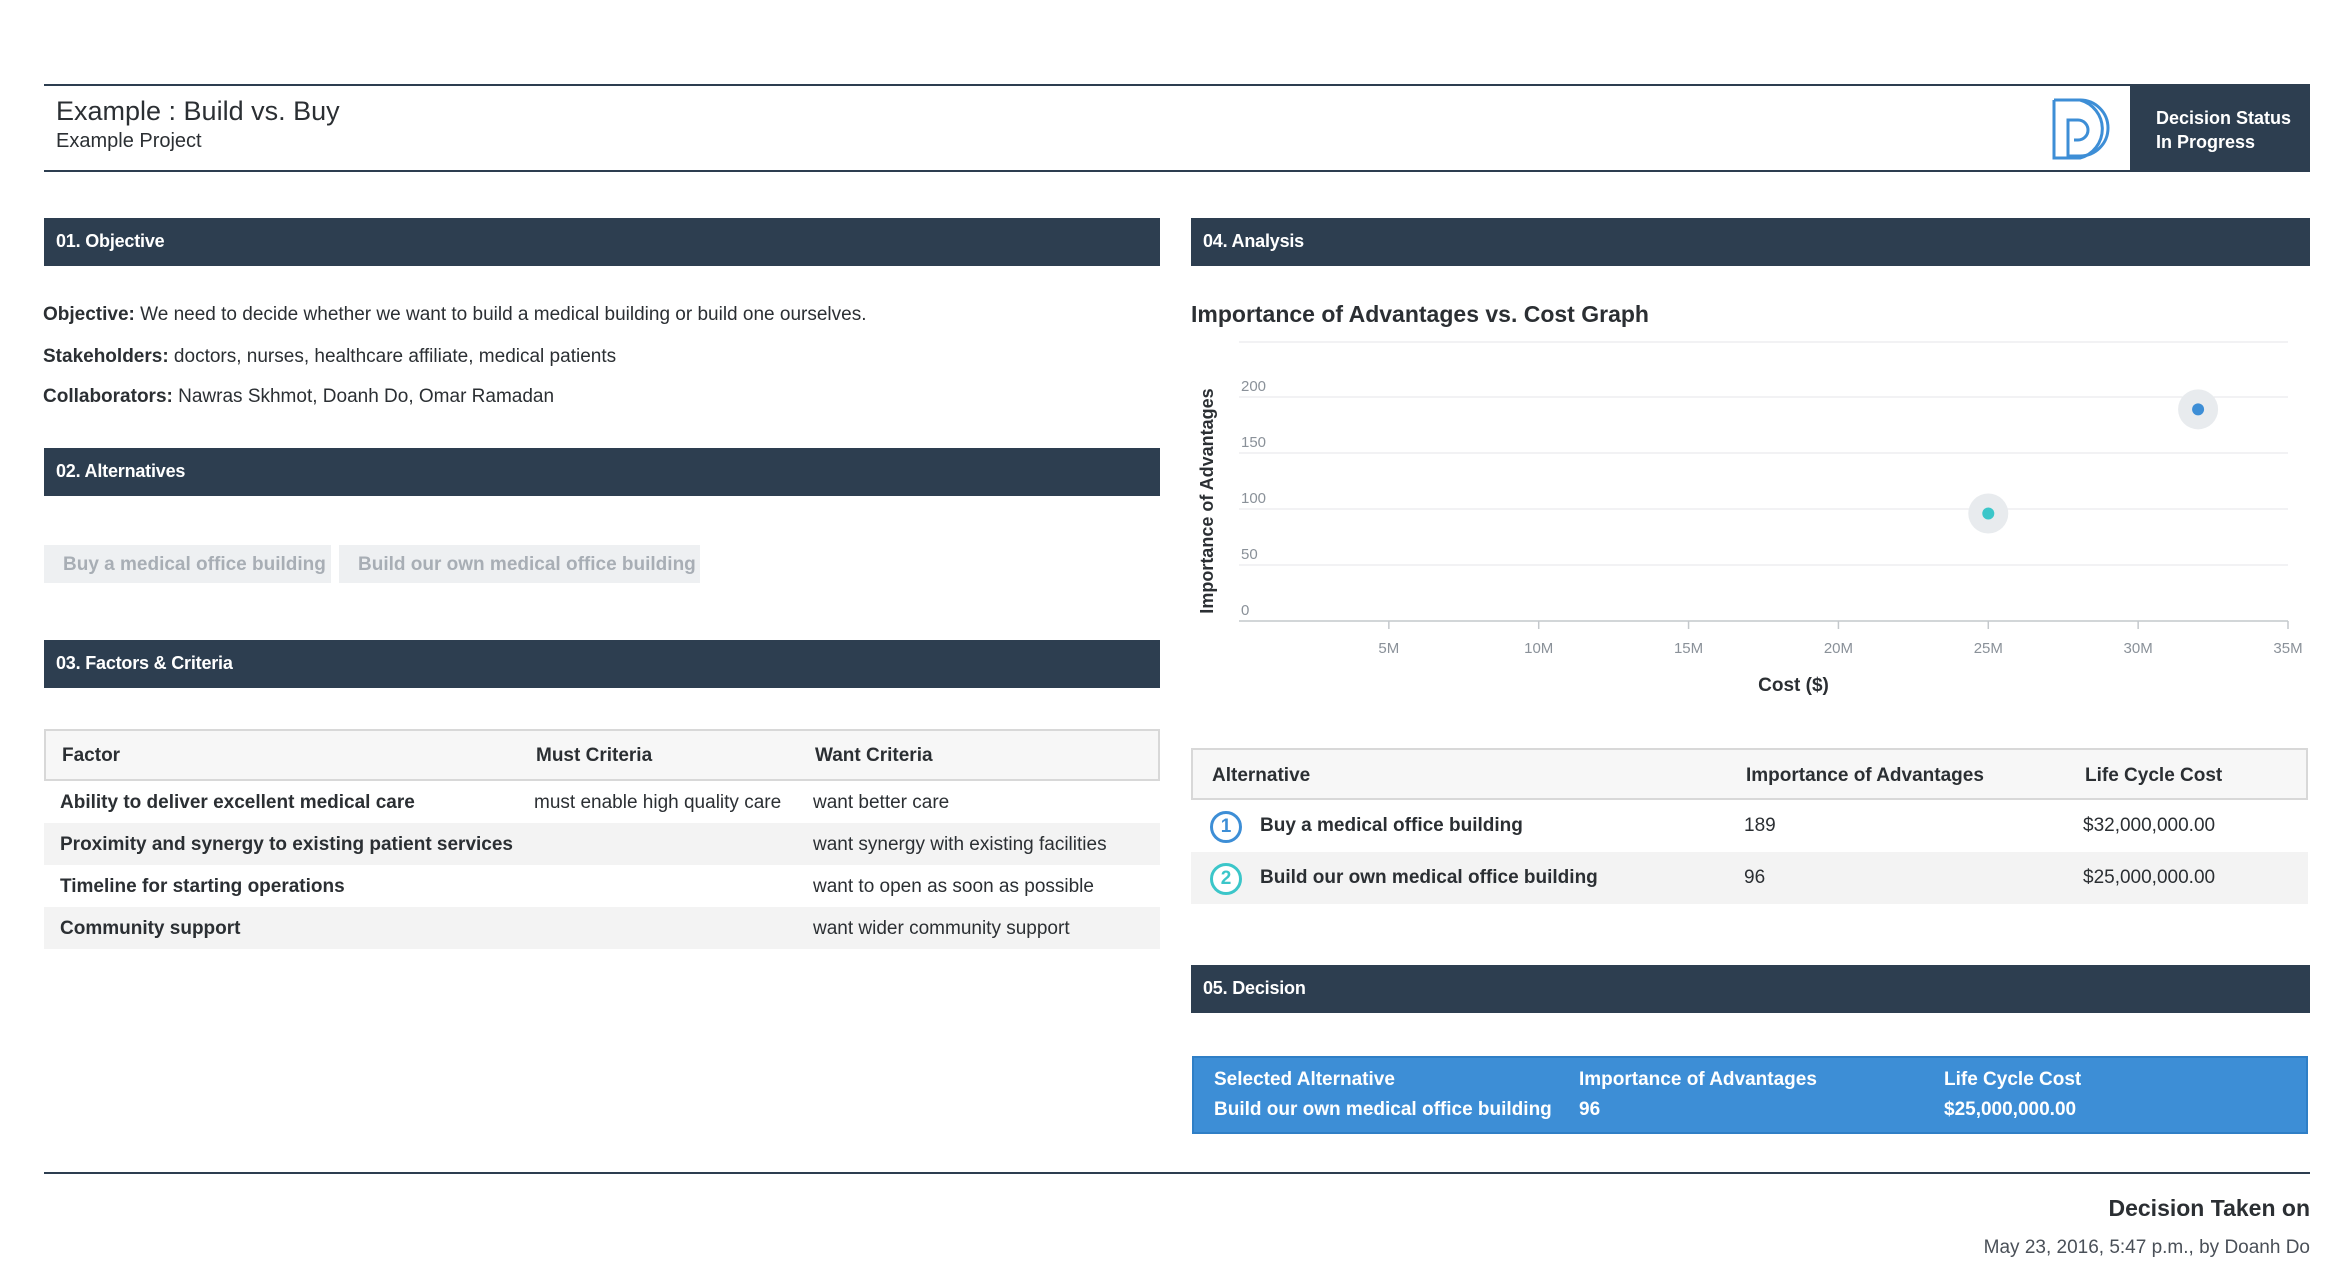 This screenshot has height=1286, width=2346. What do you see at coordinates (202, 886) in the screenshot?
I see `factor-name: Timeline for starting operations` at bounding box center [202, 886].